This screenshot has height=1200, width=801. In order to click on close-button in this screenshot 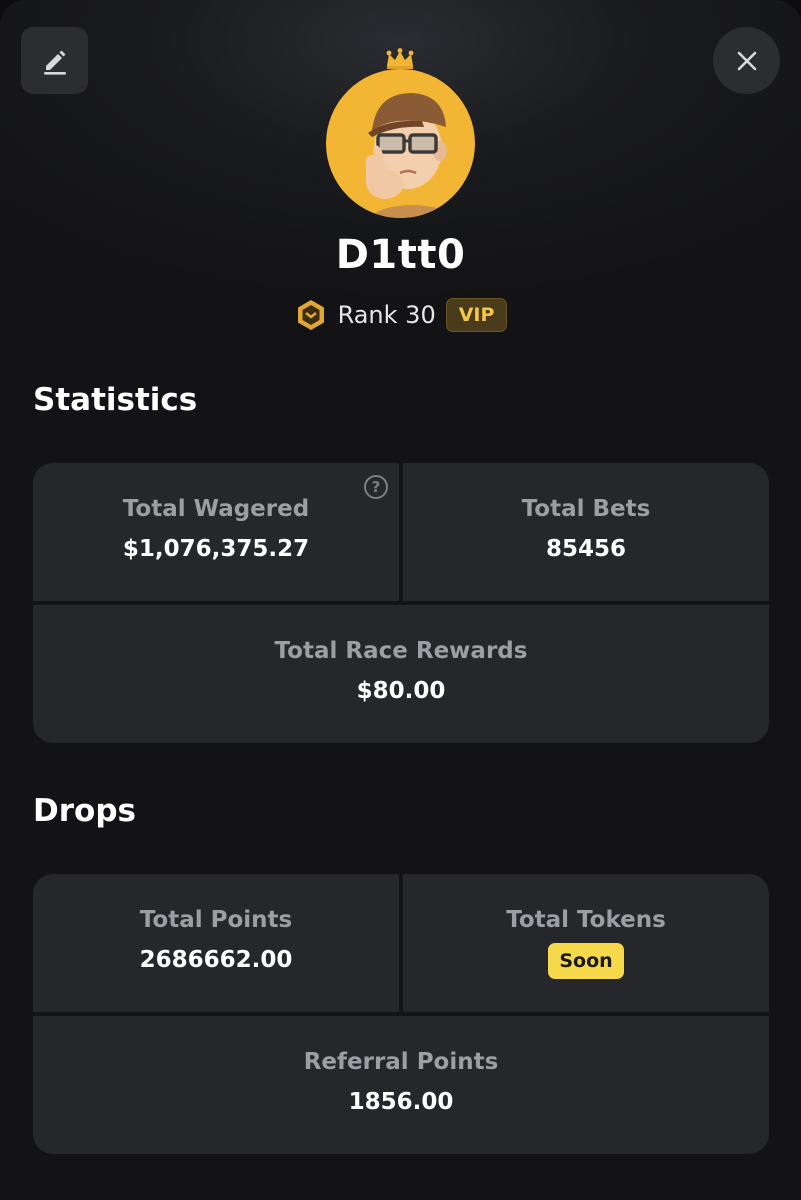, I will do `click(746, 60)`.